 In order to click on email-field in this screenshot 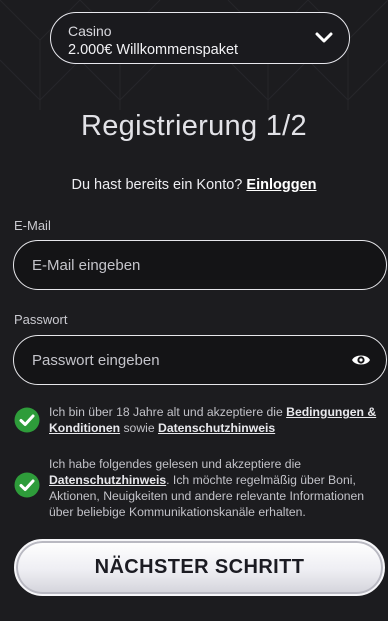, I will do `click(200, 265)`.